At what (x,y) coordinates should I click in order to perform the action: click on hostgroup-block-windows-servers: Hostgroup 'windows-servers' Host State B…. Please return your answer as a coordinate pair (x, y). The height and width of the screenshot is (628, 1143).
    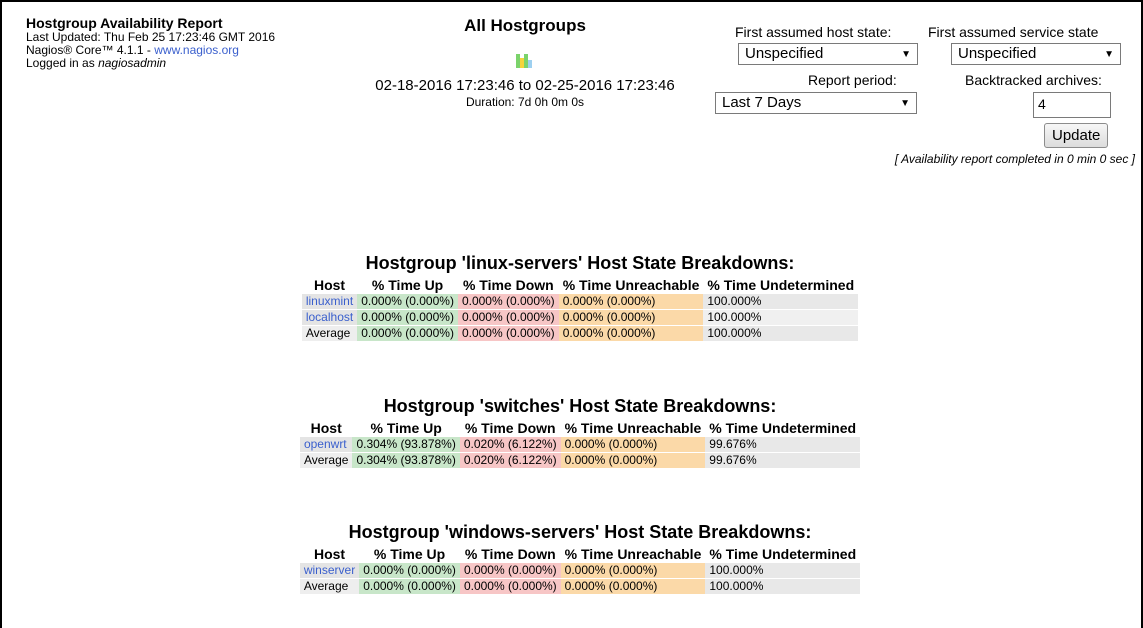
    Looking at the image, I should click on (580, 558).